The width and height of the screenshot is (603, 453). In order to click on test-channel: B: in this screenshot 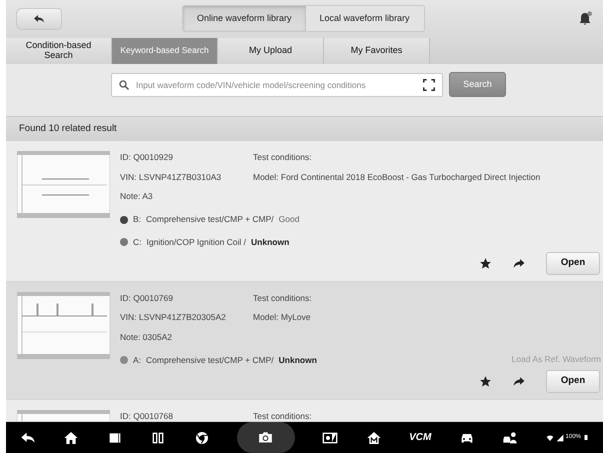, I will do `click(137, 219)`.